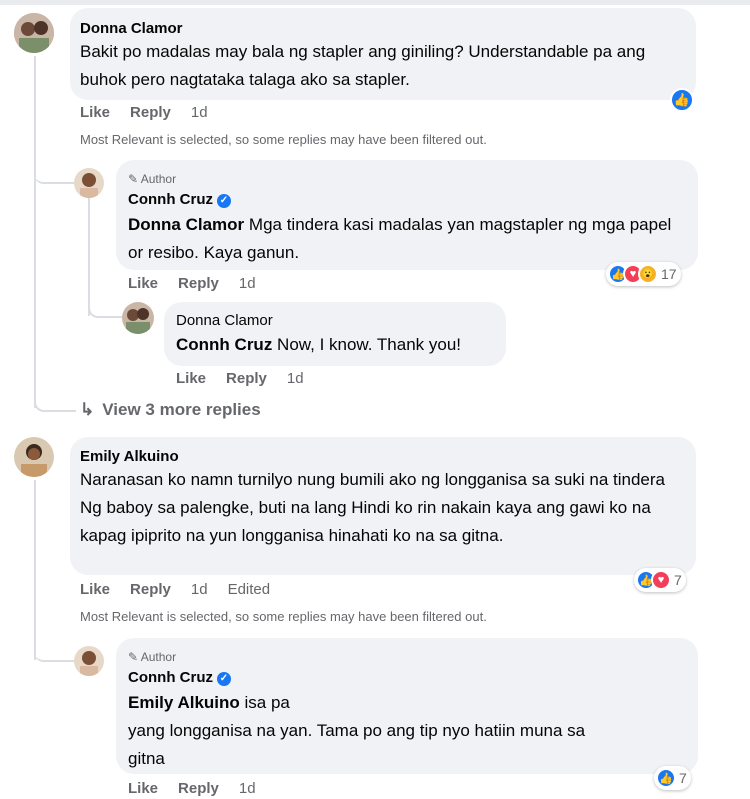 The height and width of the screenshot is (799, 750). What do you see at coordinates (184, 702) in the screenshot?
I see `mention-link: Emily Alkuino` at bounding box center [184, 702].